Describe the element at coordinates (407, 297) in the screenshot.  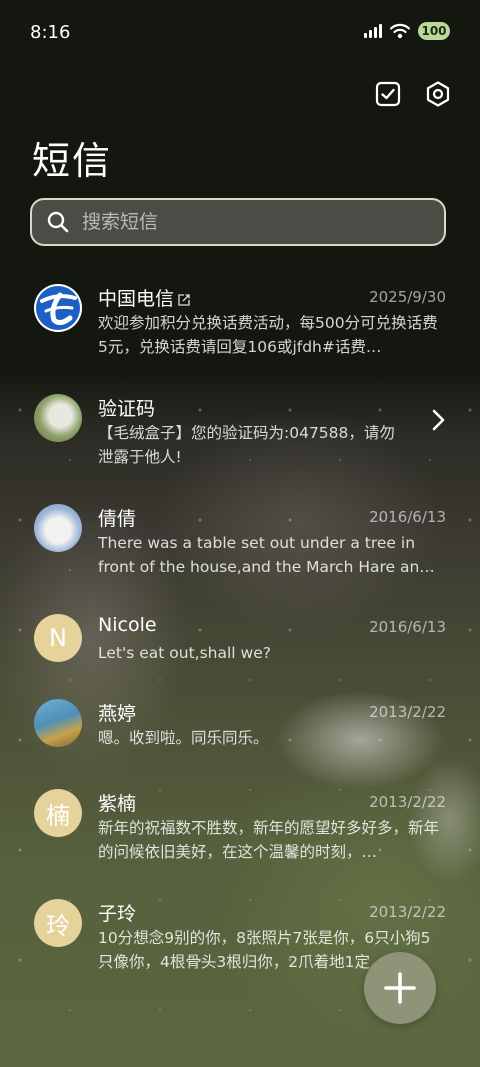
I see `conversation-date: 2025/9/30` at that location.